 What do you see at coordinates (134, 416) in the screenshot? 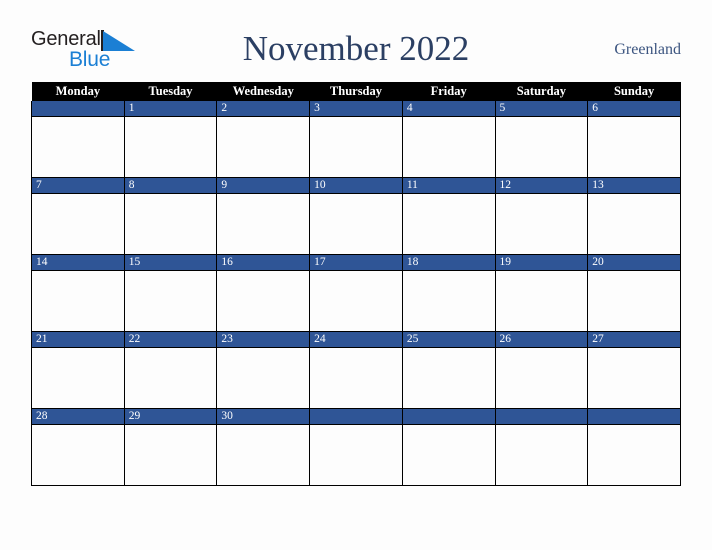
I see `day-number: 29` at bounding box center [134, 416].